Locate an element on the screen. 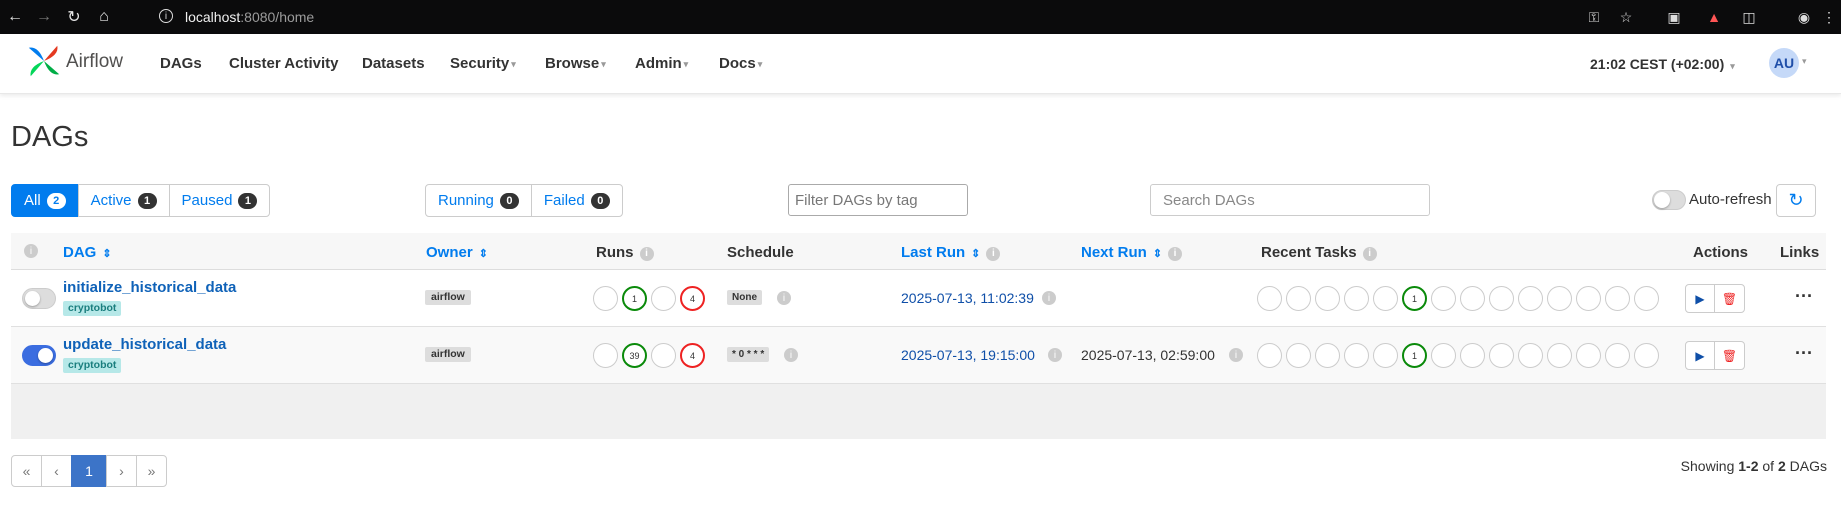  user-avatar: AU is located at coordinates (1784, 63).